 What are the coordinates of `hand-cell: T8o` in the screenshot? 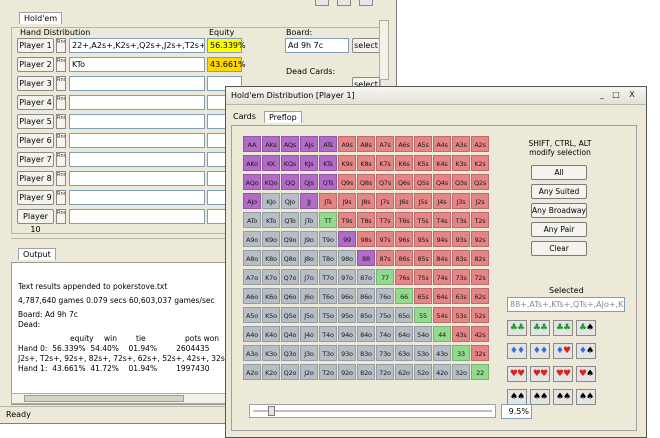 It's located at (328, 258).